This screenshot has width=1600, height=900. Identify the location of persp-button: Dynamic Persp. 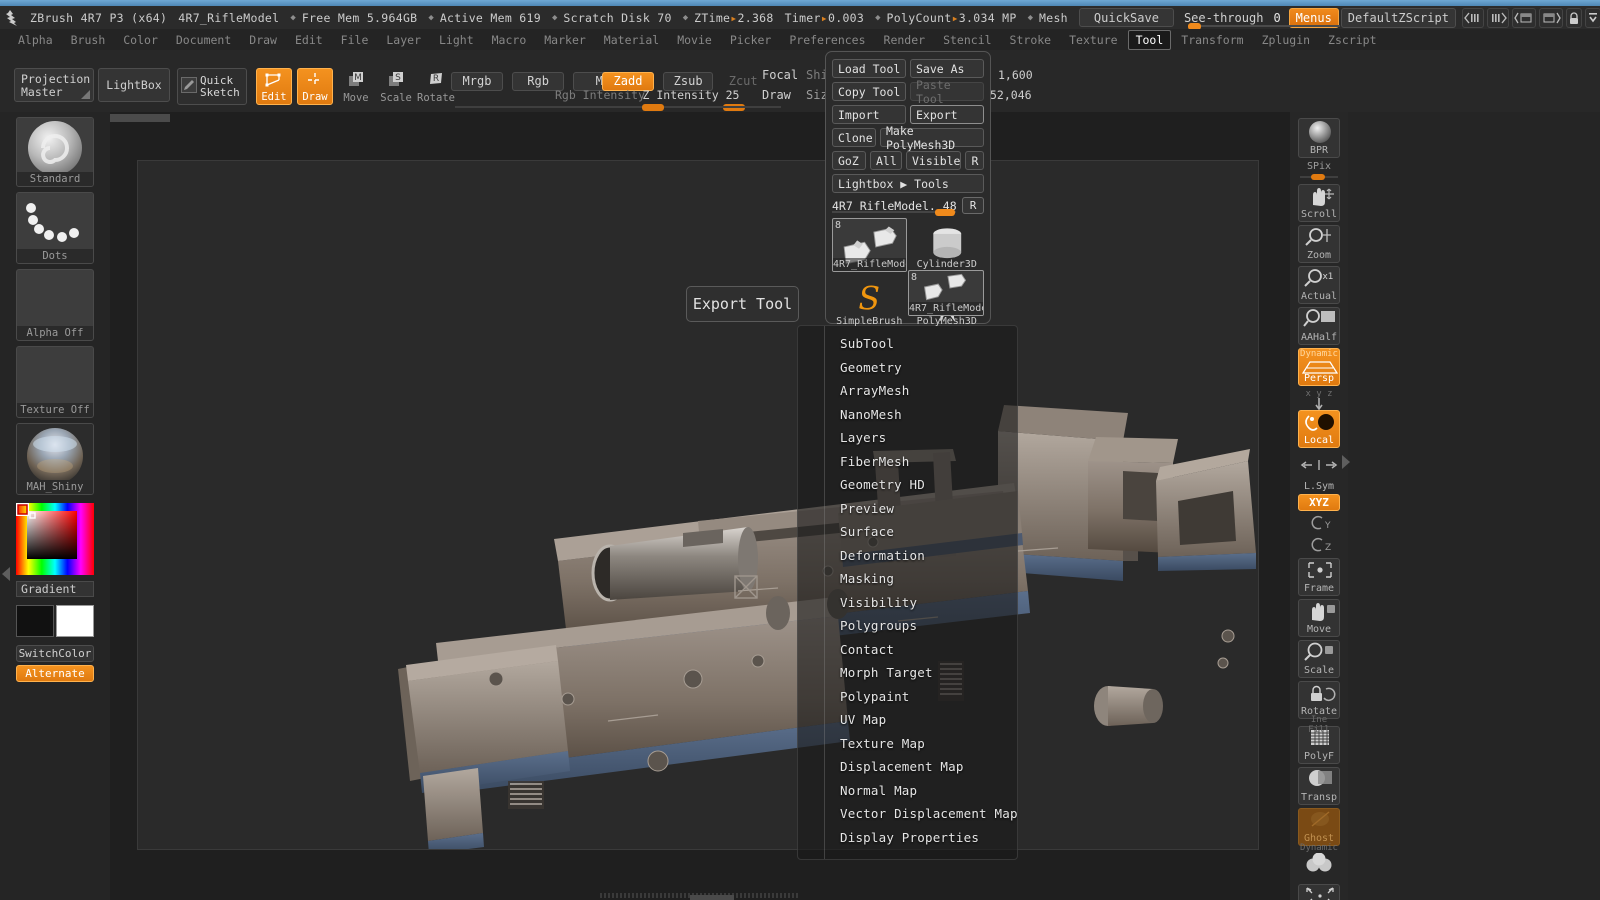
(1319, 367).